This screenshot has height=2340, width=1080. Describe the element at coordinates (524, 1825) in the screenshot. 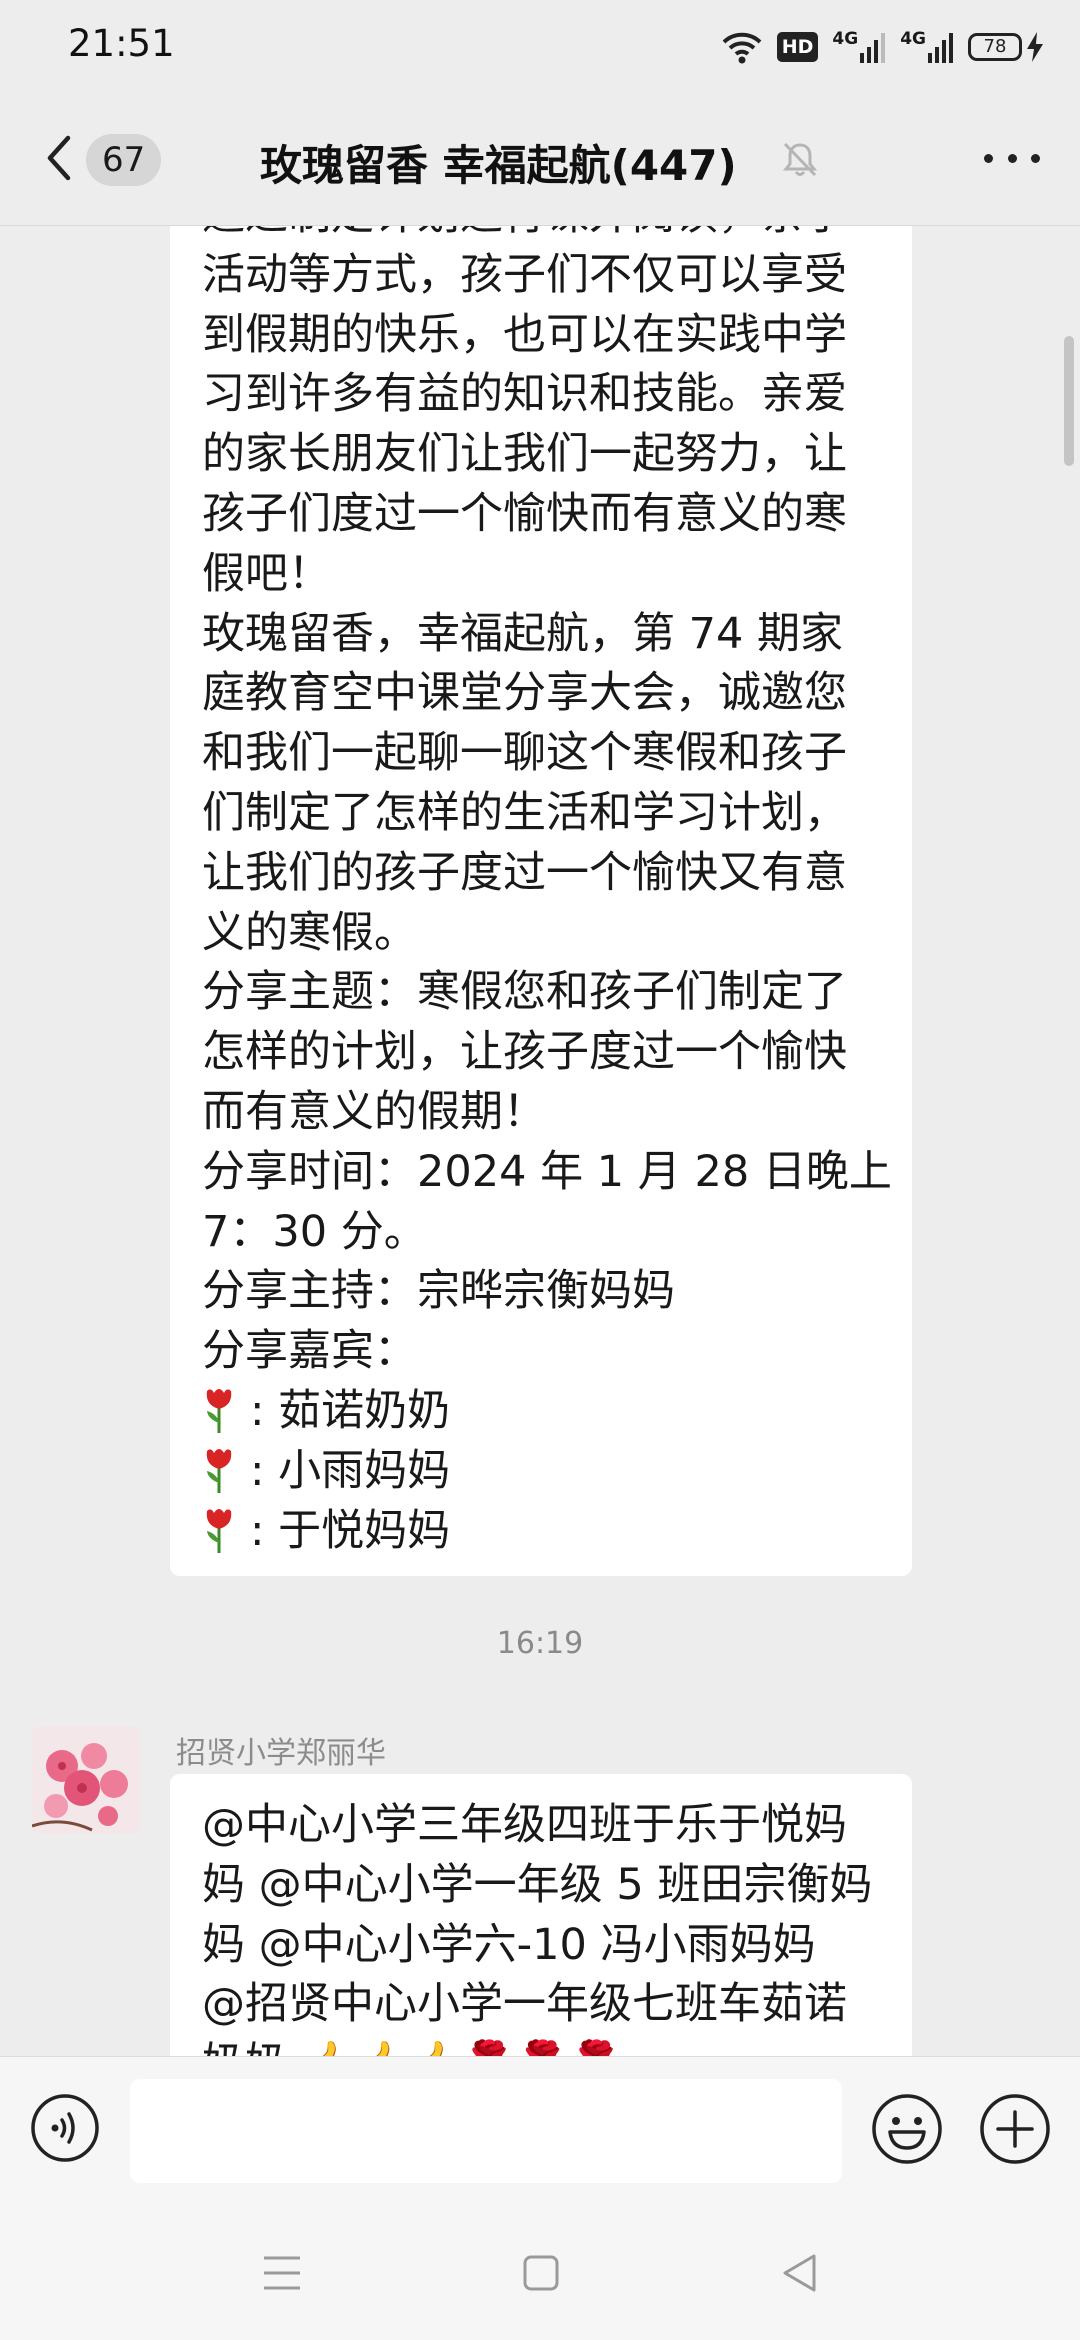

I see `message-line: @中心小学三年级四班于乐于悦妈` at that location.